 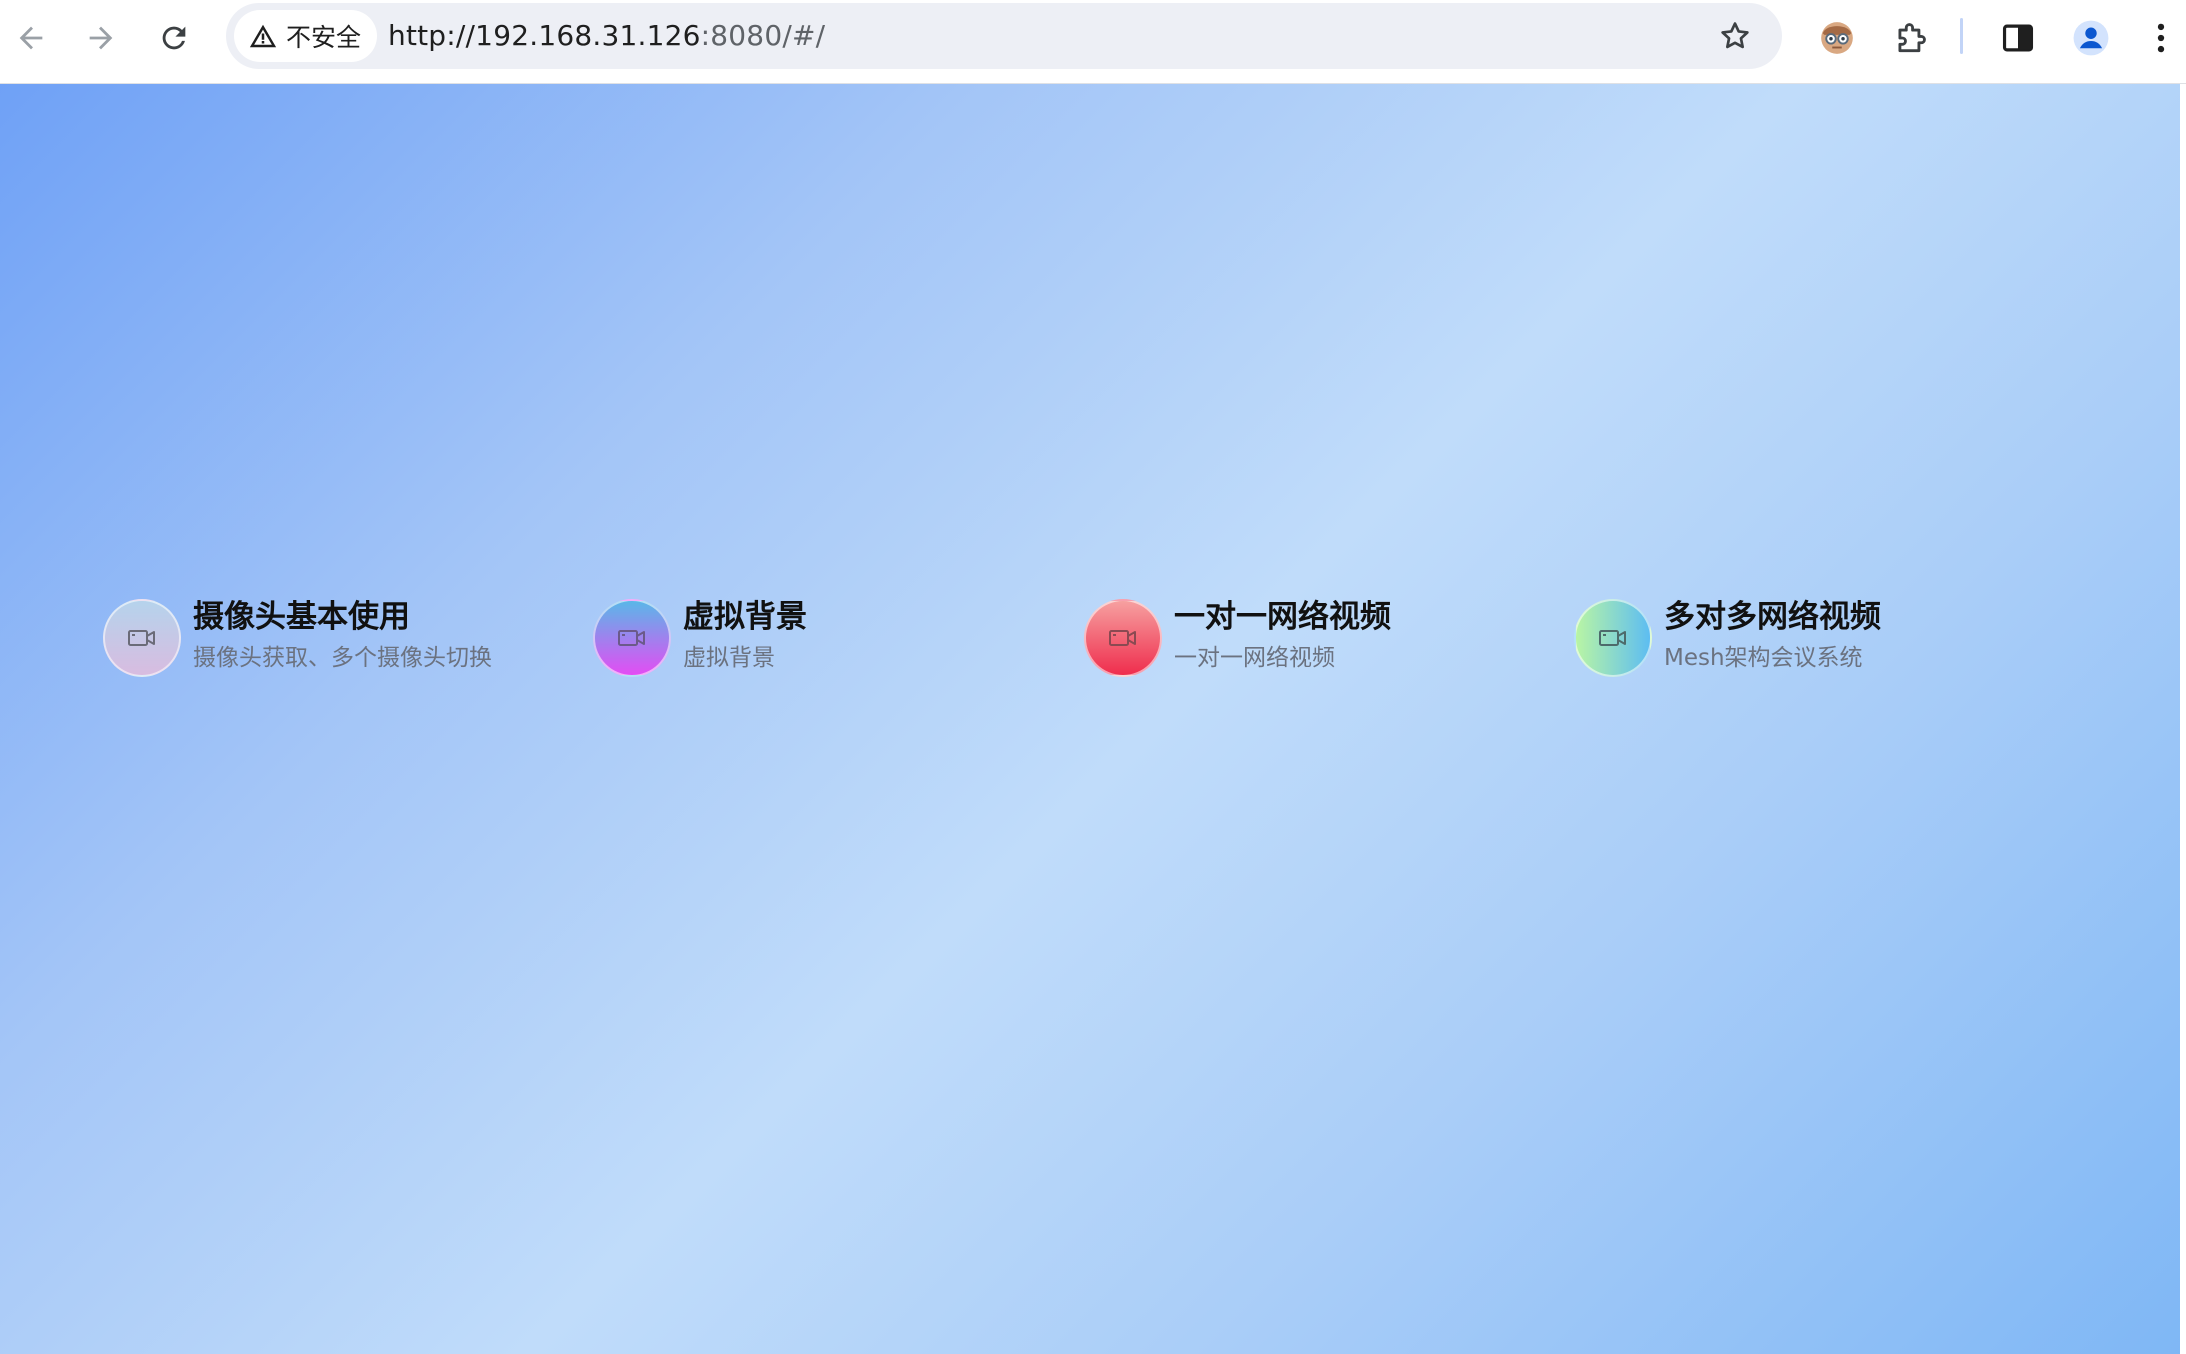 I want to click on card-virtual-background: 虚拟背景 虚拟背景, so click(x=753, y=639).